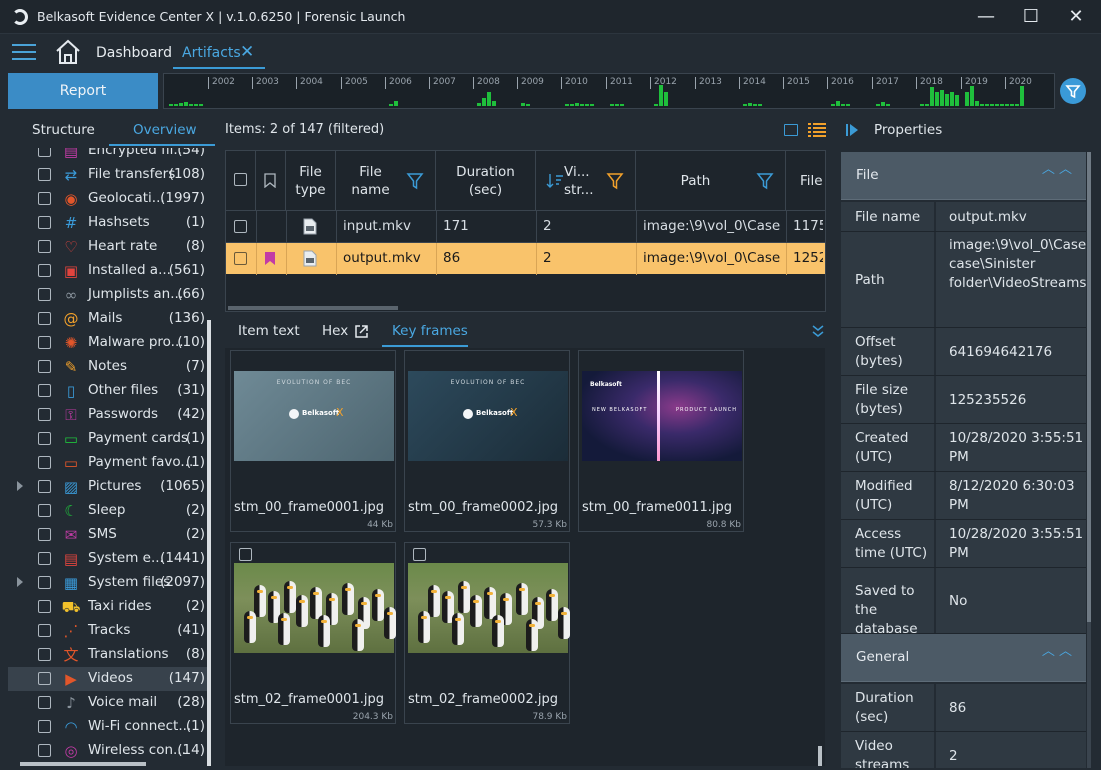 The image size is (1101, 770). I want to click on close-tab-icon: ✕, so click(247, 52).